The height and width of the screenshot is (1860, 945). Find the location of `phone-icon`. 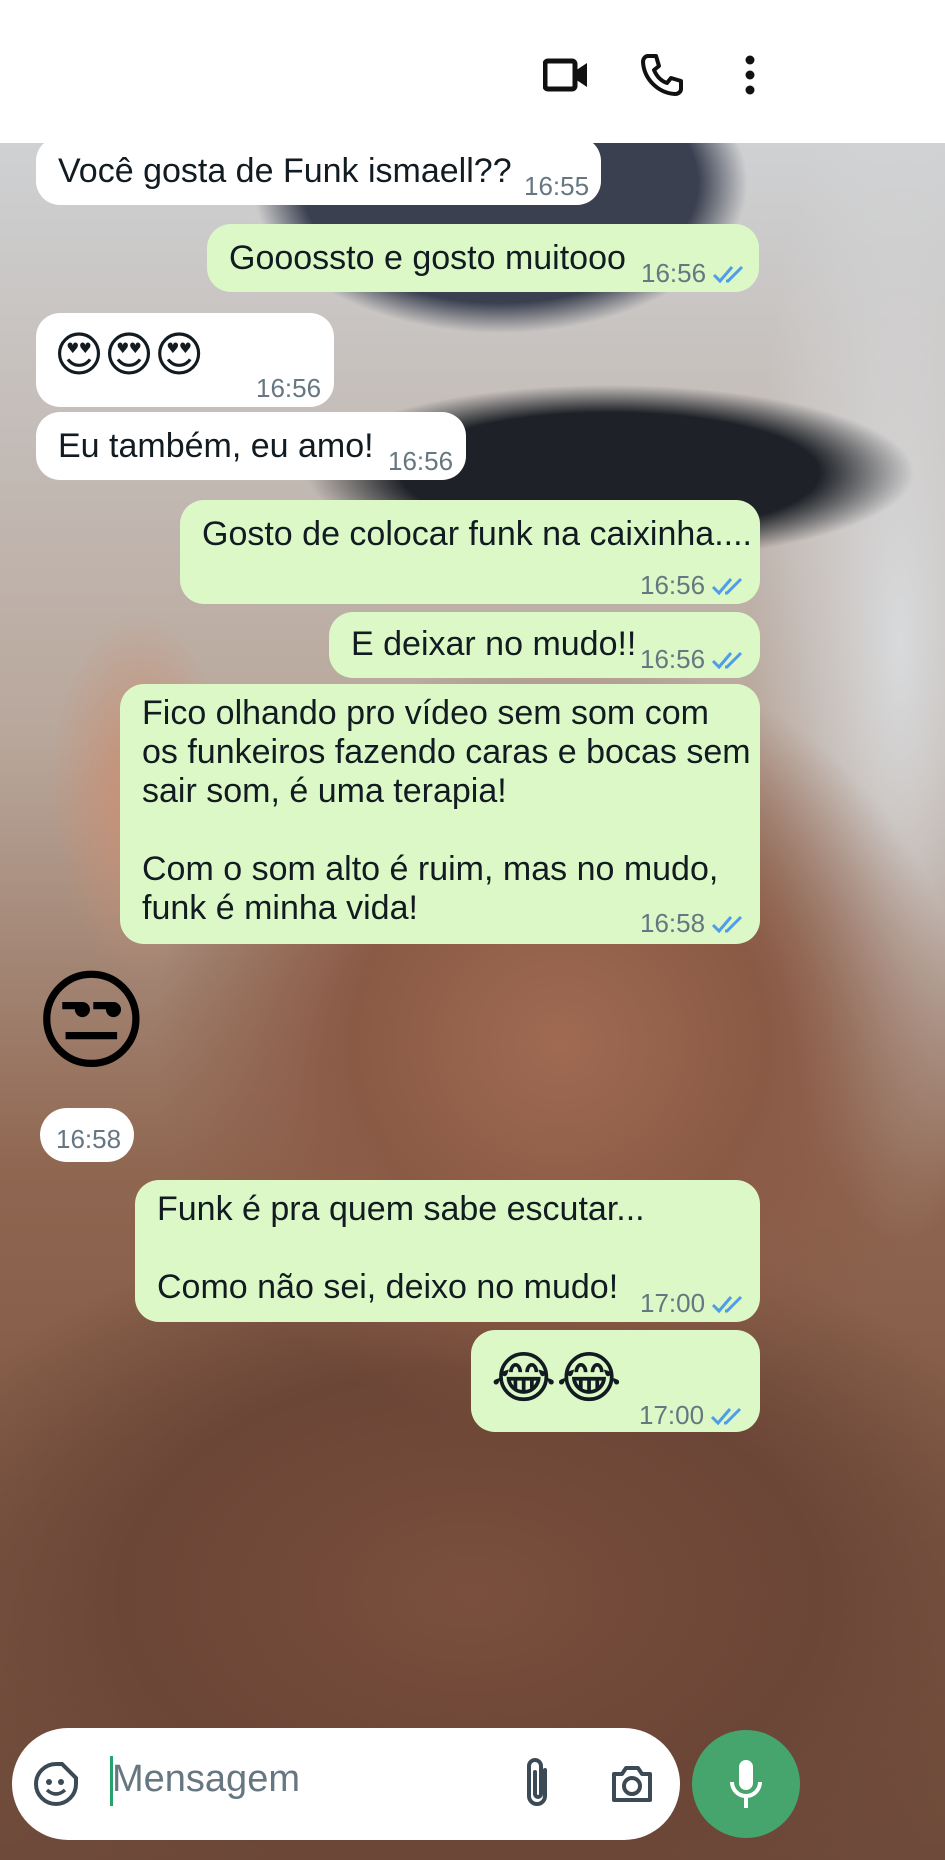

phone-icon is located at coordinates (662, 75).